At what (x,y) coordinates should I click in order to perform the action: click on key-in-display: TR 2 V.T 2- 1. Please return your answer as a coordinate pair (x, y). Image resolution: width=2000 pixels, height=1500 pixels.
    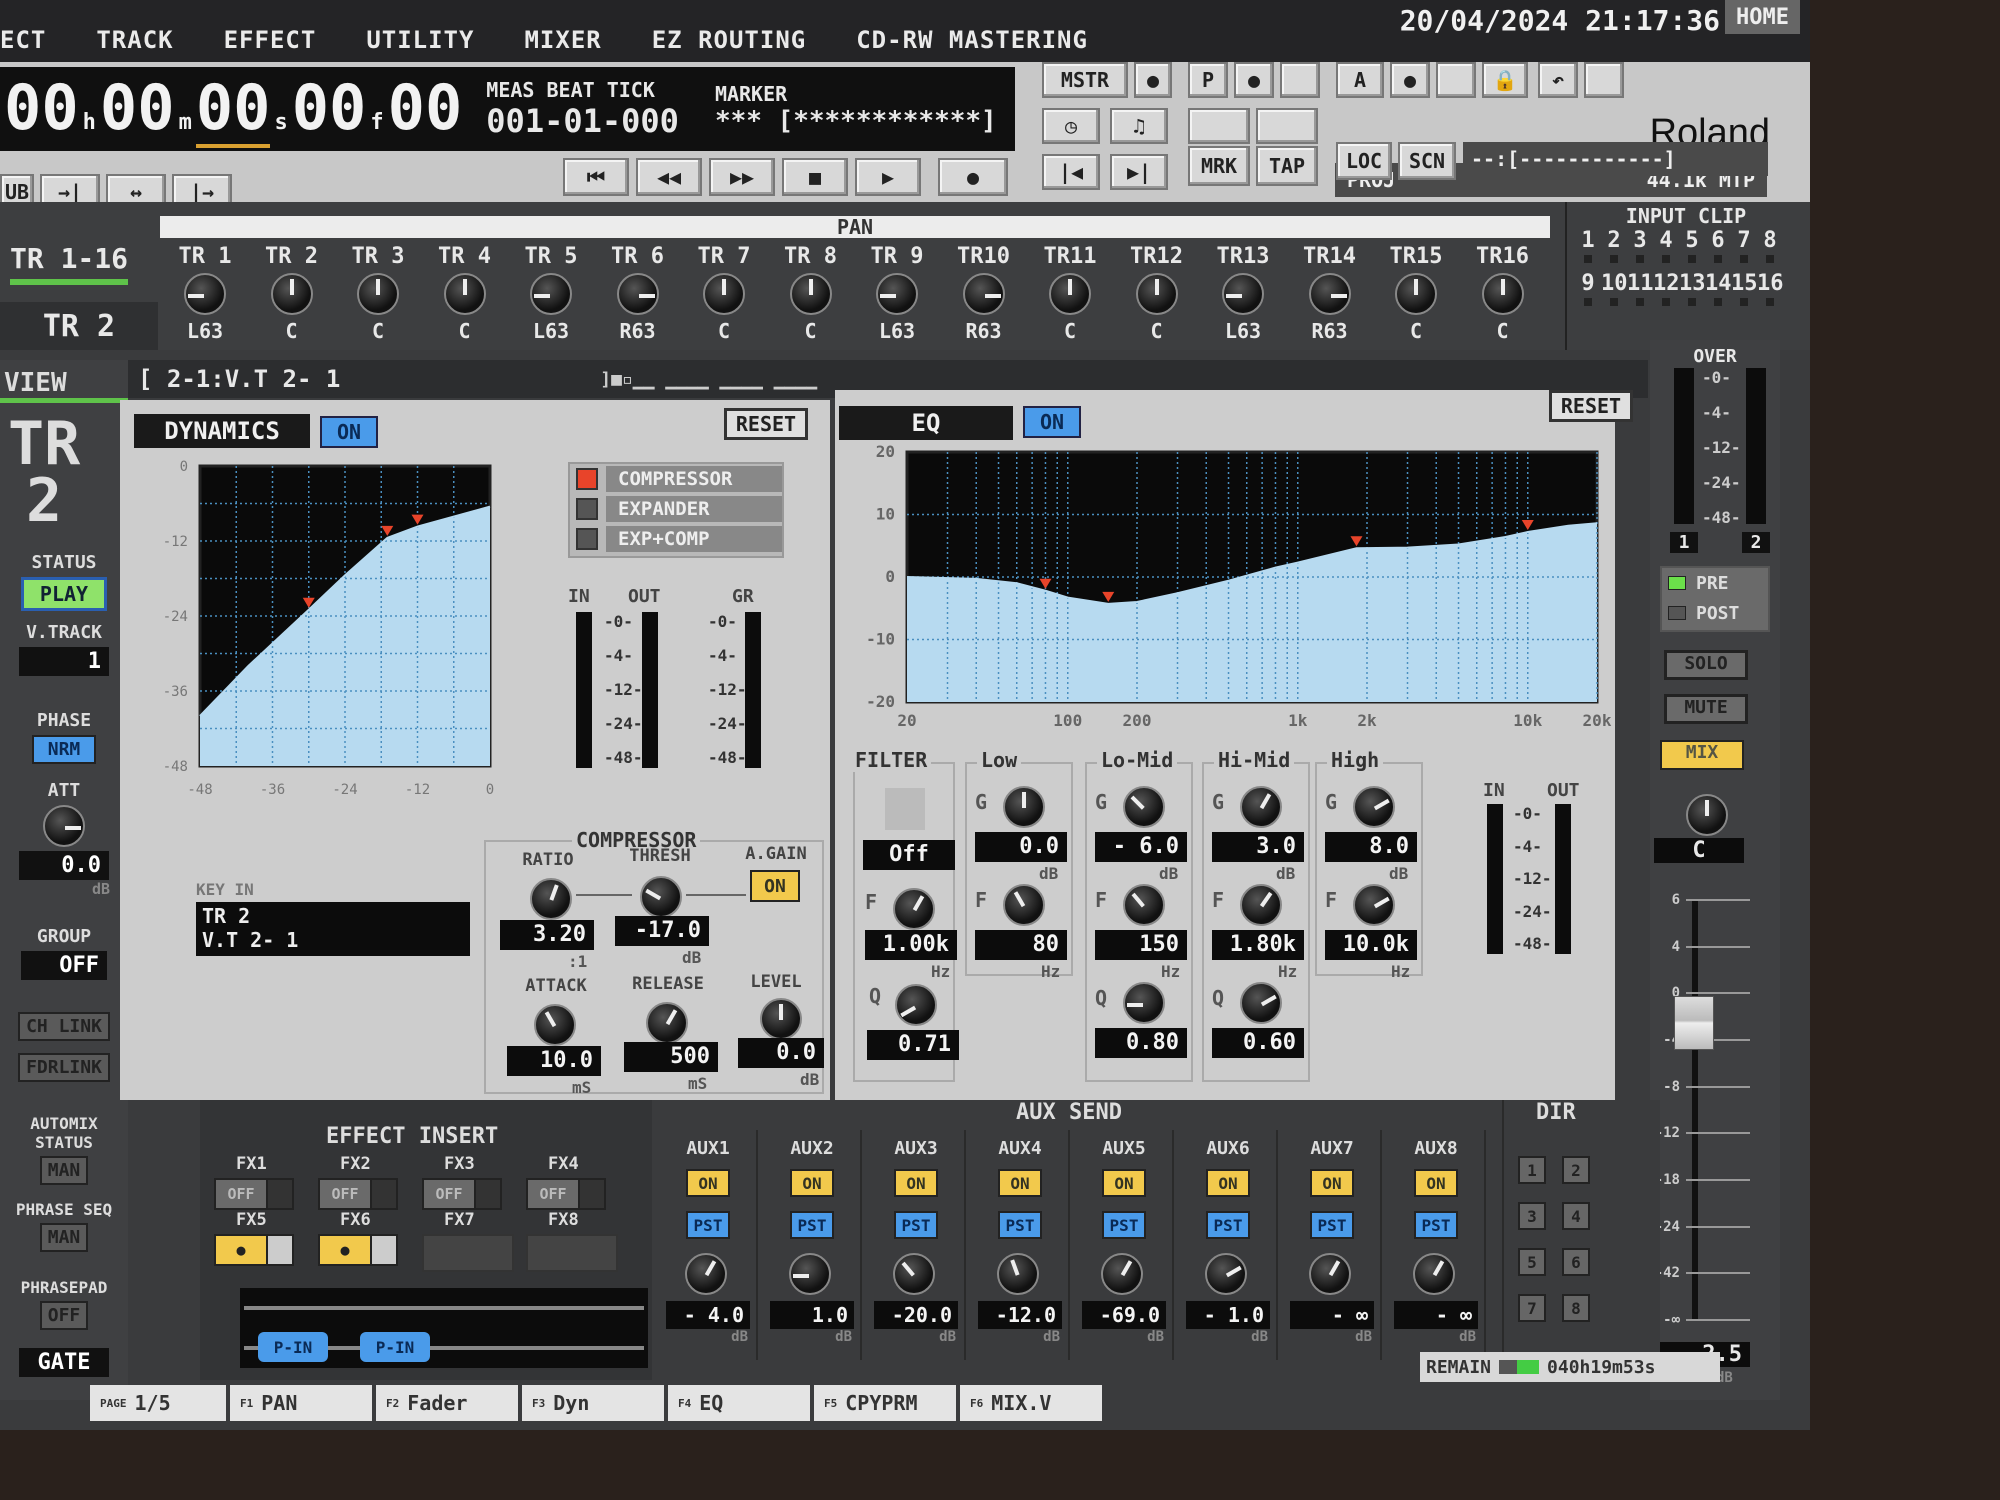
    Looking at the image, I should click on (333, 929).